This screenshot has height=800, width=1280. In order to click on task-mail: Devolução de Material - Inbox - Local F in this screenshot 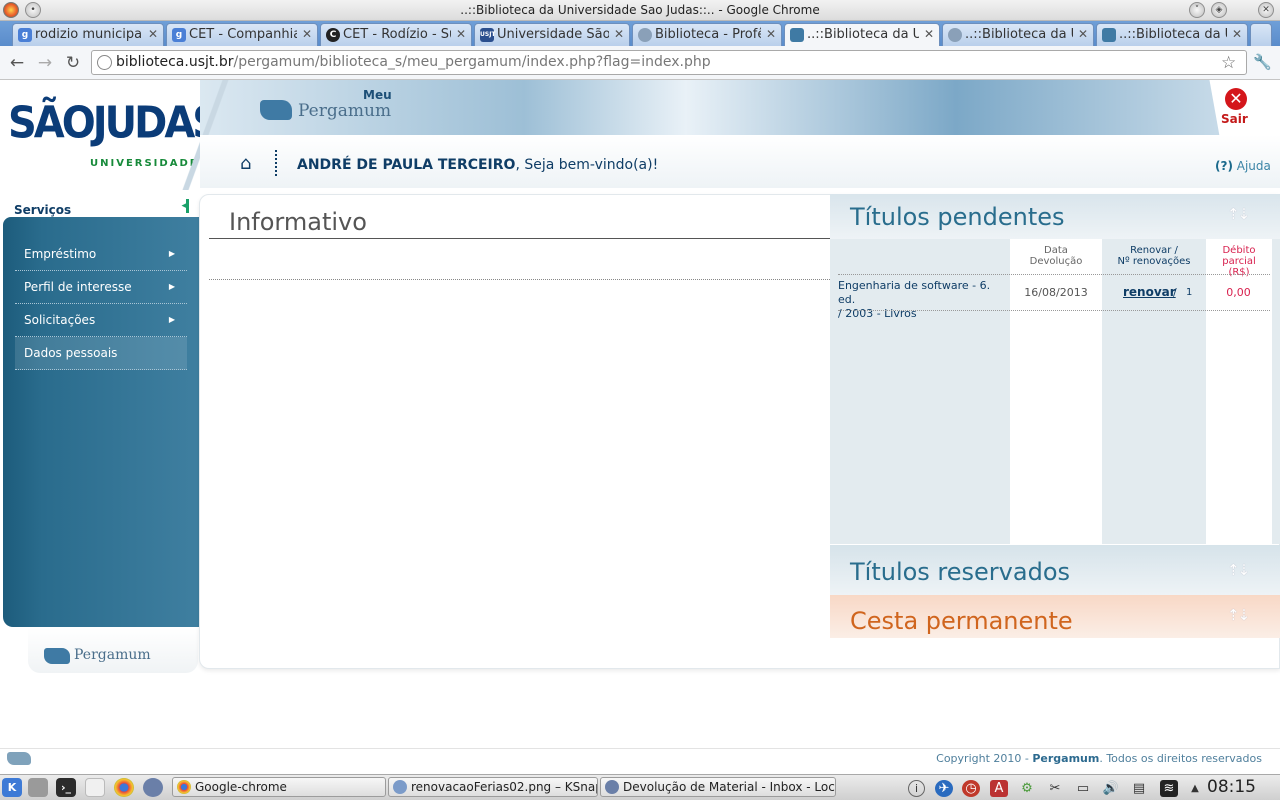, I will do `click(718, 787)`.